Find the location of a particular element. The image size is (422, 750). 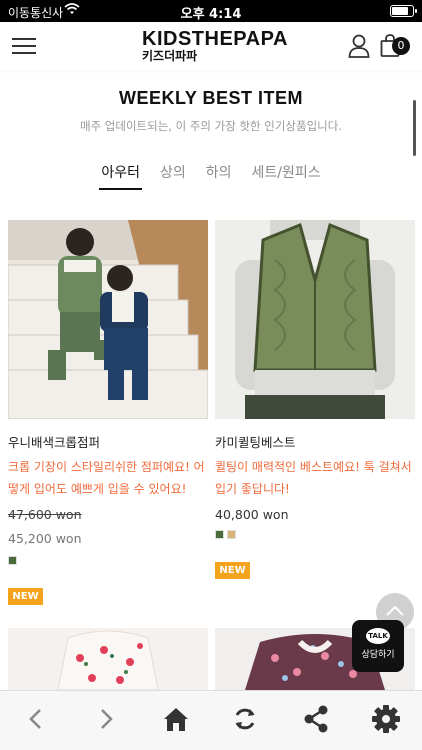

kakao-talk-icon: TALK is located at coordinates (378, 636).